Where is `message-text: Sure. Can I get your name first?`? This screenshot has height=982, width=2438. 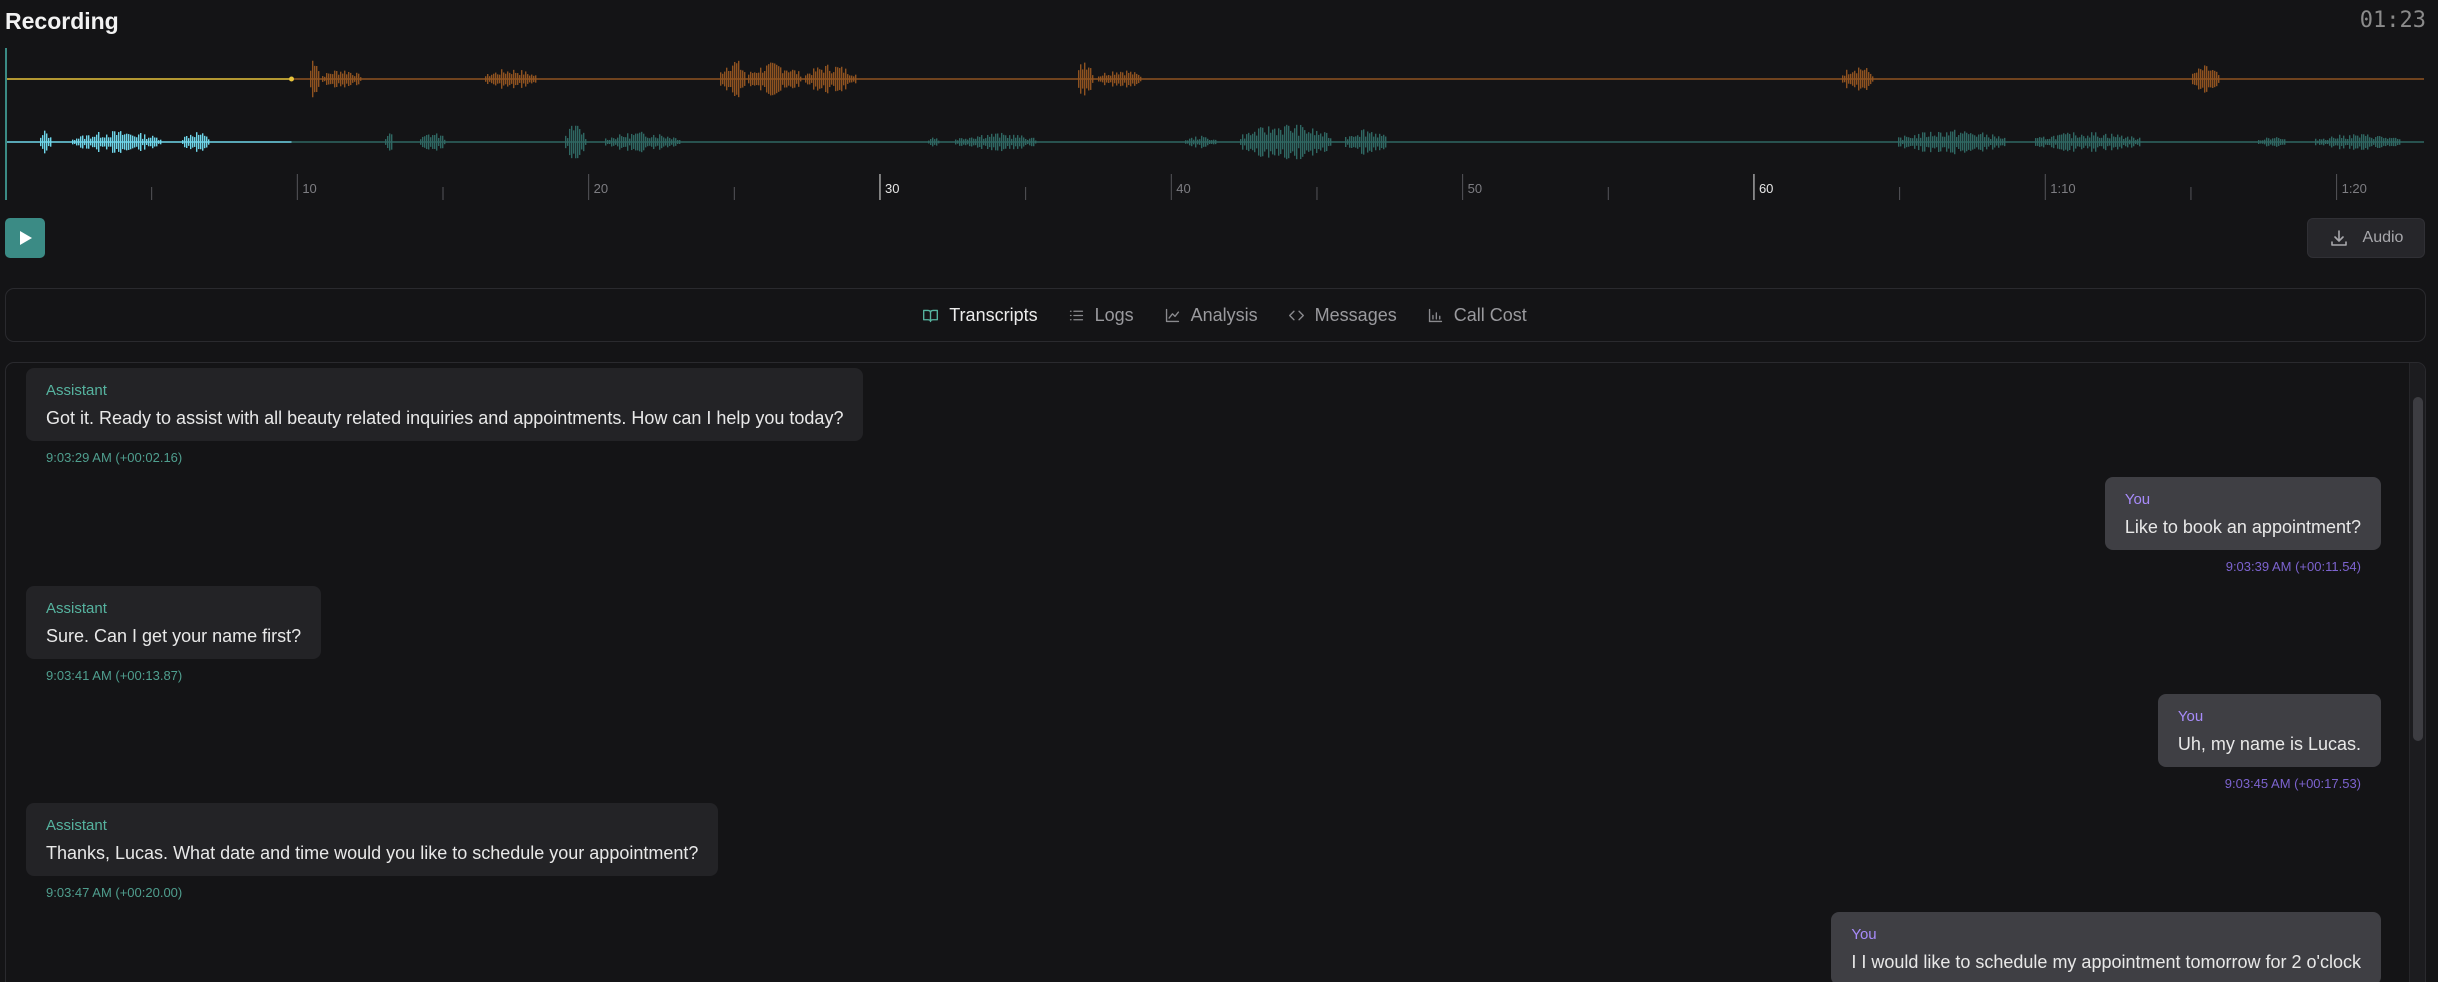 message-text: Sure. Can I get your name first? is located at coordinates (174, 636).